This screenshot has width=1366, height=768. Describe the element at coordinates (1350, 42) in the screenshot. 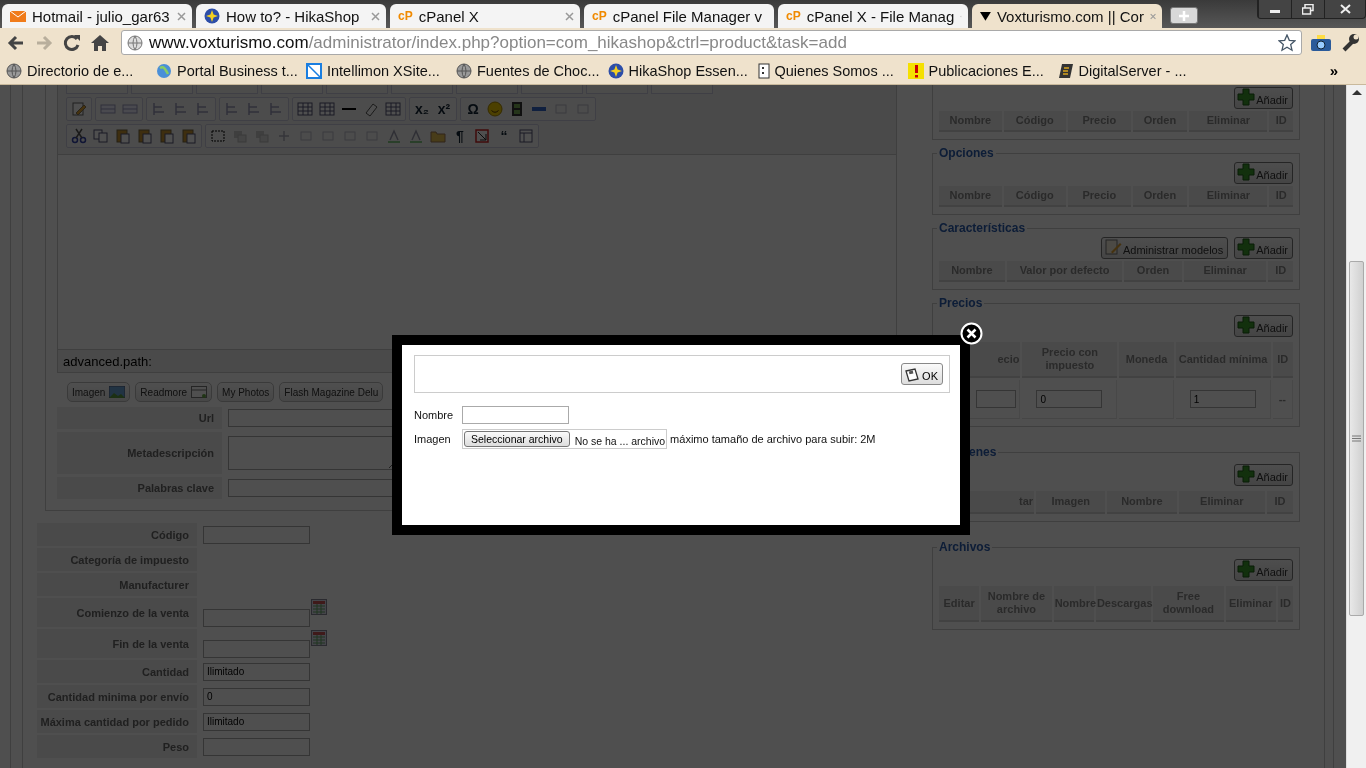

I see `settings-icon` at that location.